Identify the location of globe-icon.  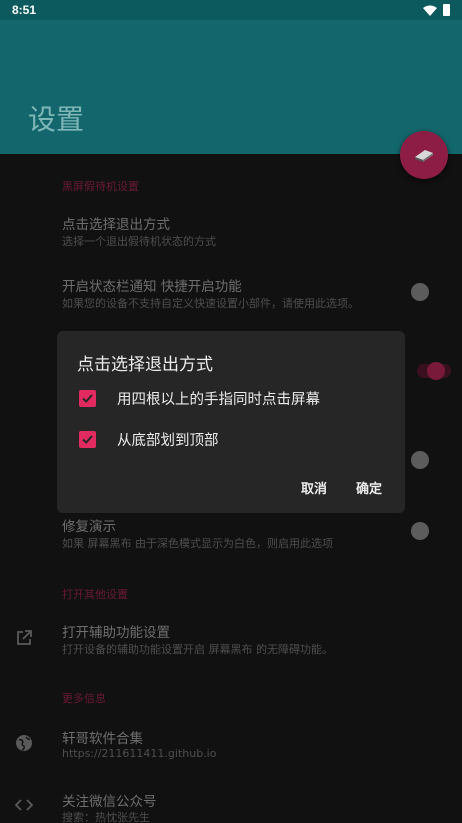
(24, 743).